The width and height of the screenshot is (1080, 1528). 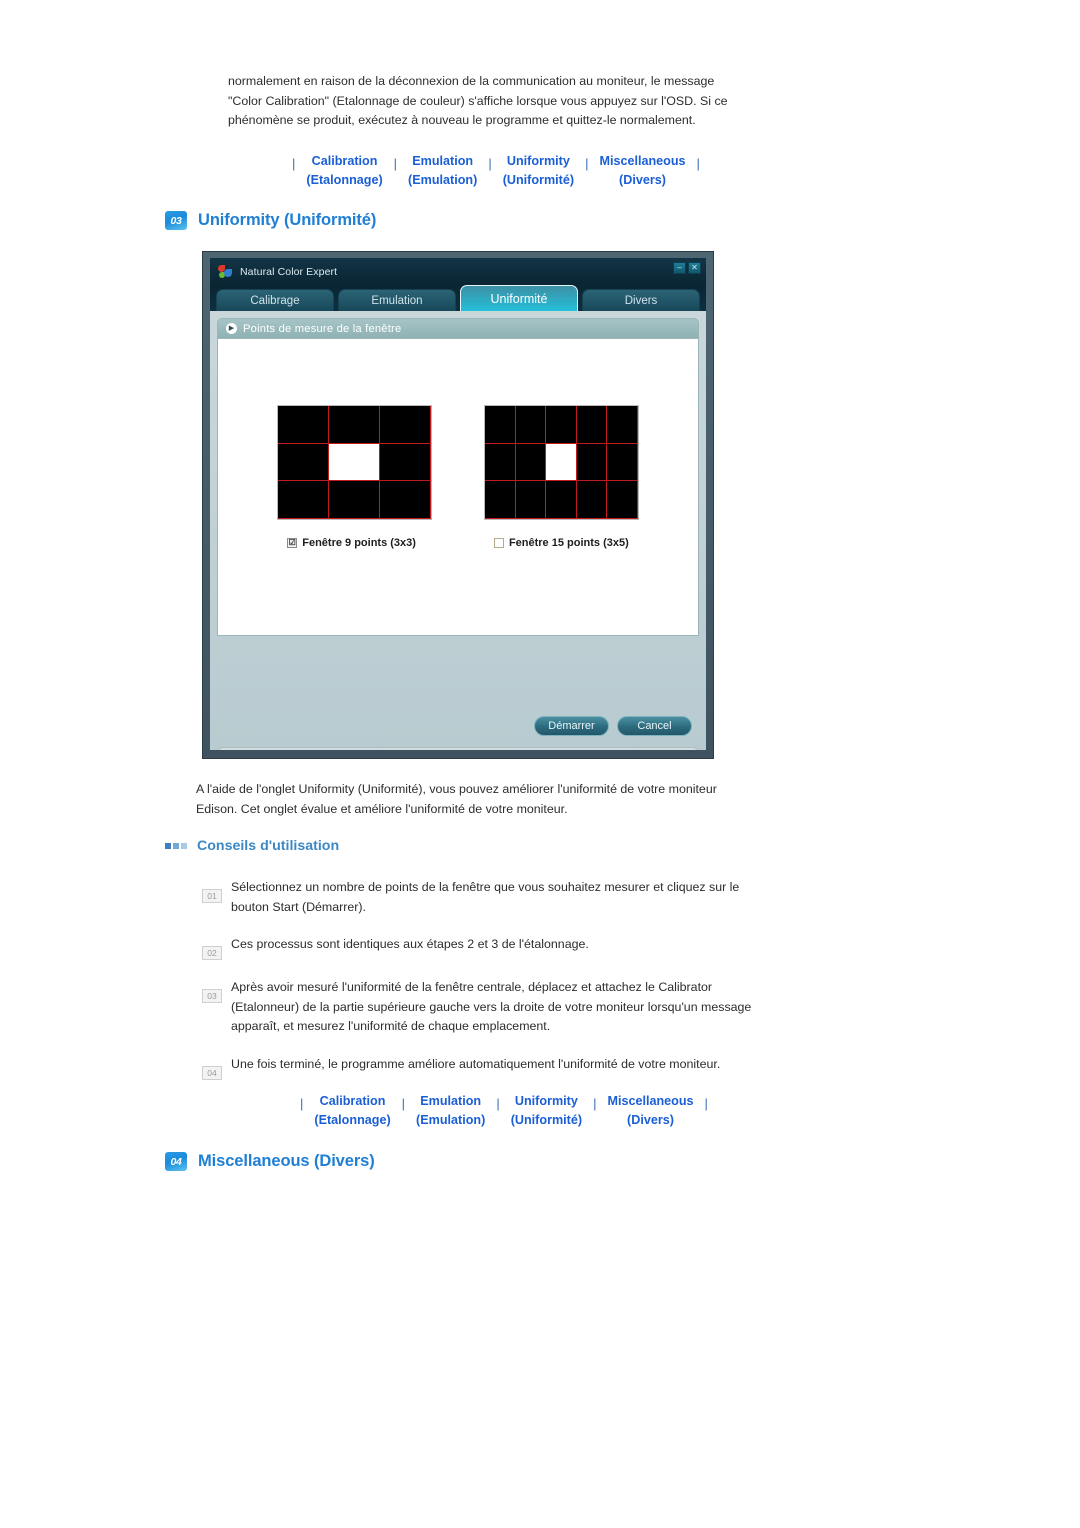 What do you see at coordinates (687, 268) in the screenshot?
I see `window-controls: – ✕` at bounding box center [687, 268].